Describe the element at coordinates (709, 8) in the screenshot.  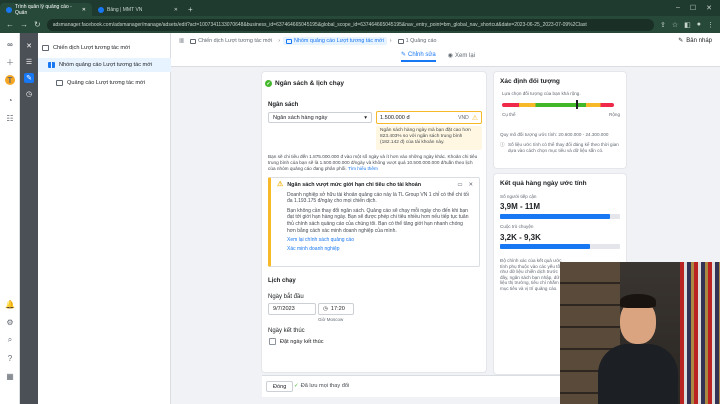
I see `close-window-icon: ✕` at that location.